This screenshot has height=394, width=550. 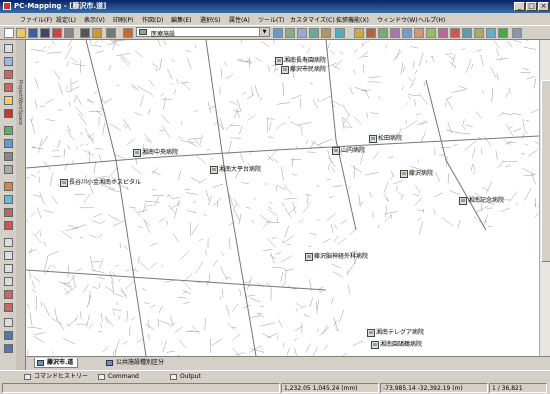 I want to click on color-icon, so click(x=8, y=335).